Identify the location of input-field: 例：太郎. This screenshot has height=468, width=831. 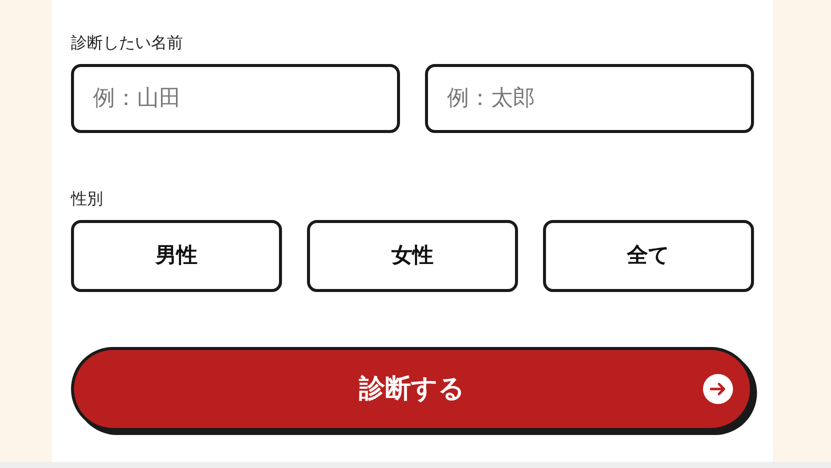
(589, 98).